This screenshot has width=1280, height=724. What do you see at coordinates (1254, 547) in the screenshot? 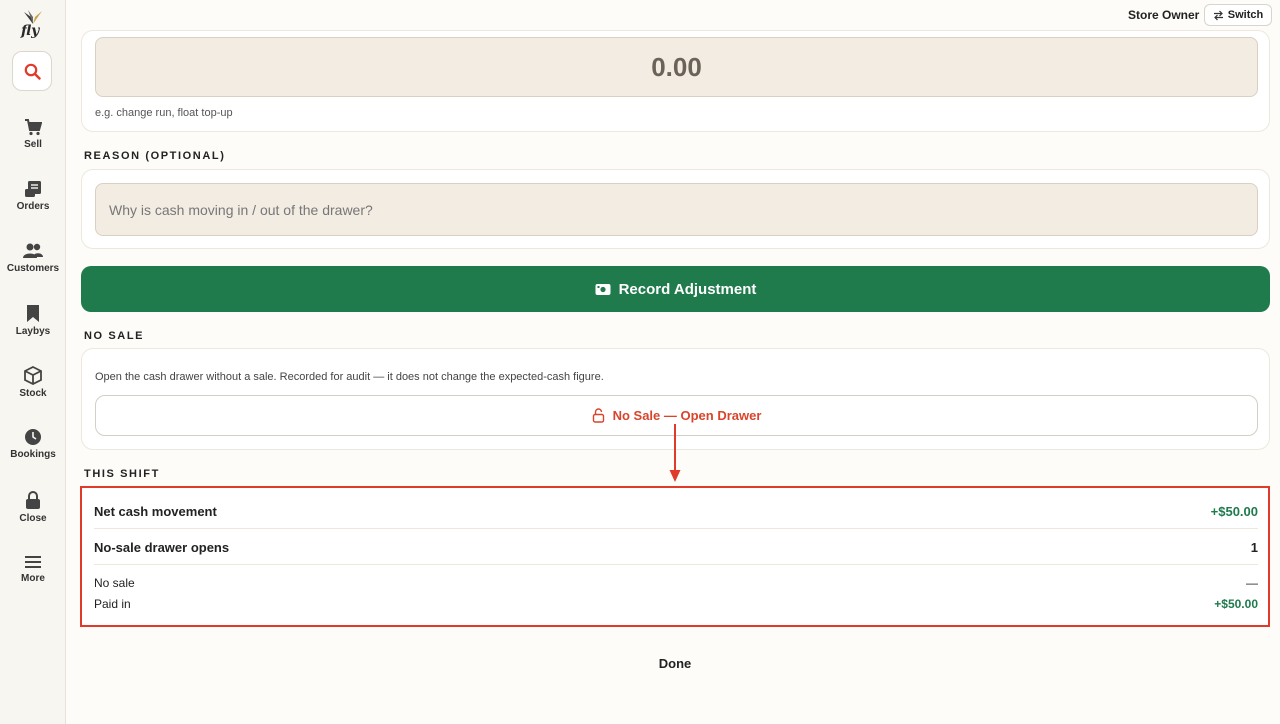
I see `no-sale-opens-value: 1` at bounding box center [1254, 547].